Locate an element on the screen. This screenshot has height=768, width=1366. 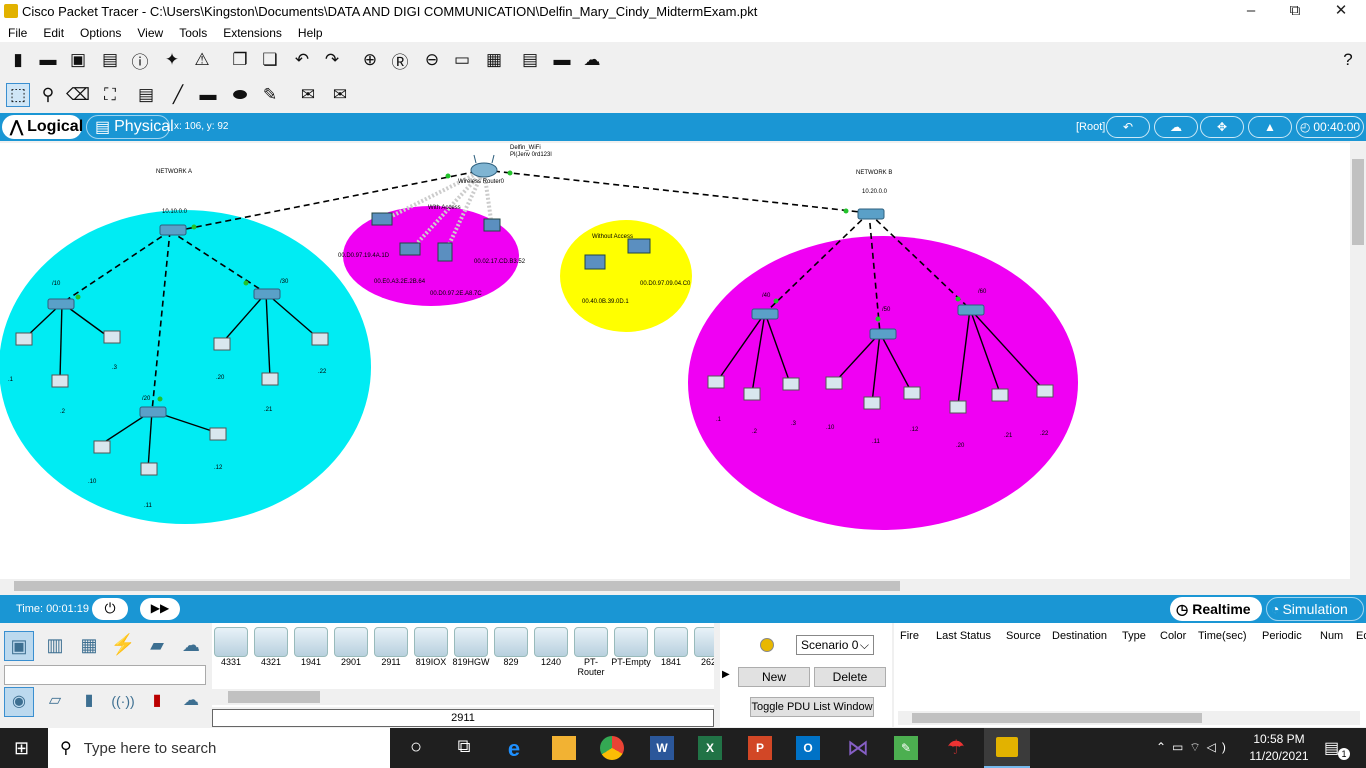
wan-emulation-icon: ☁ is located at coordinates (191, 702).